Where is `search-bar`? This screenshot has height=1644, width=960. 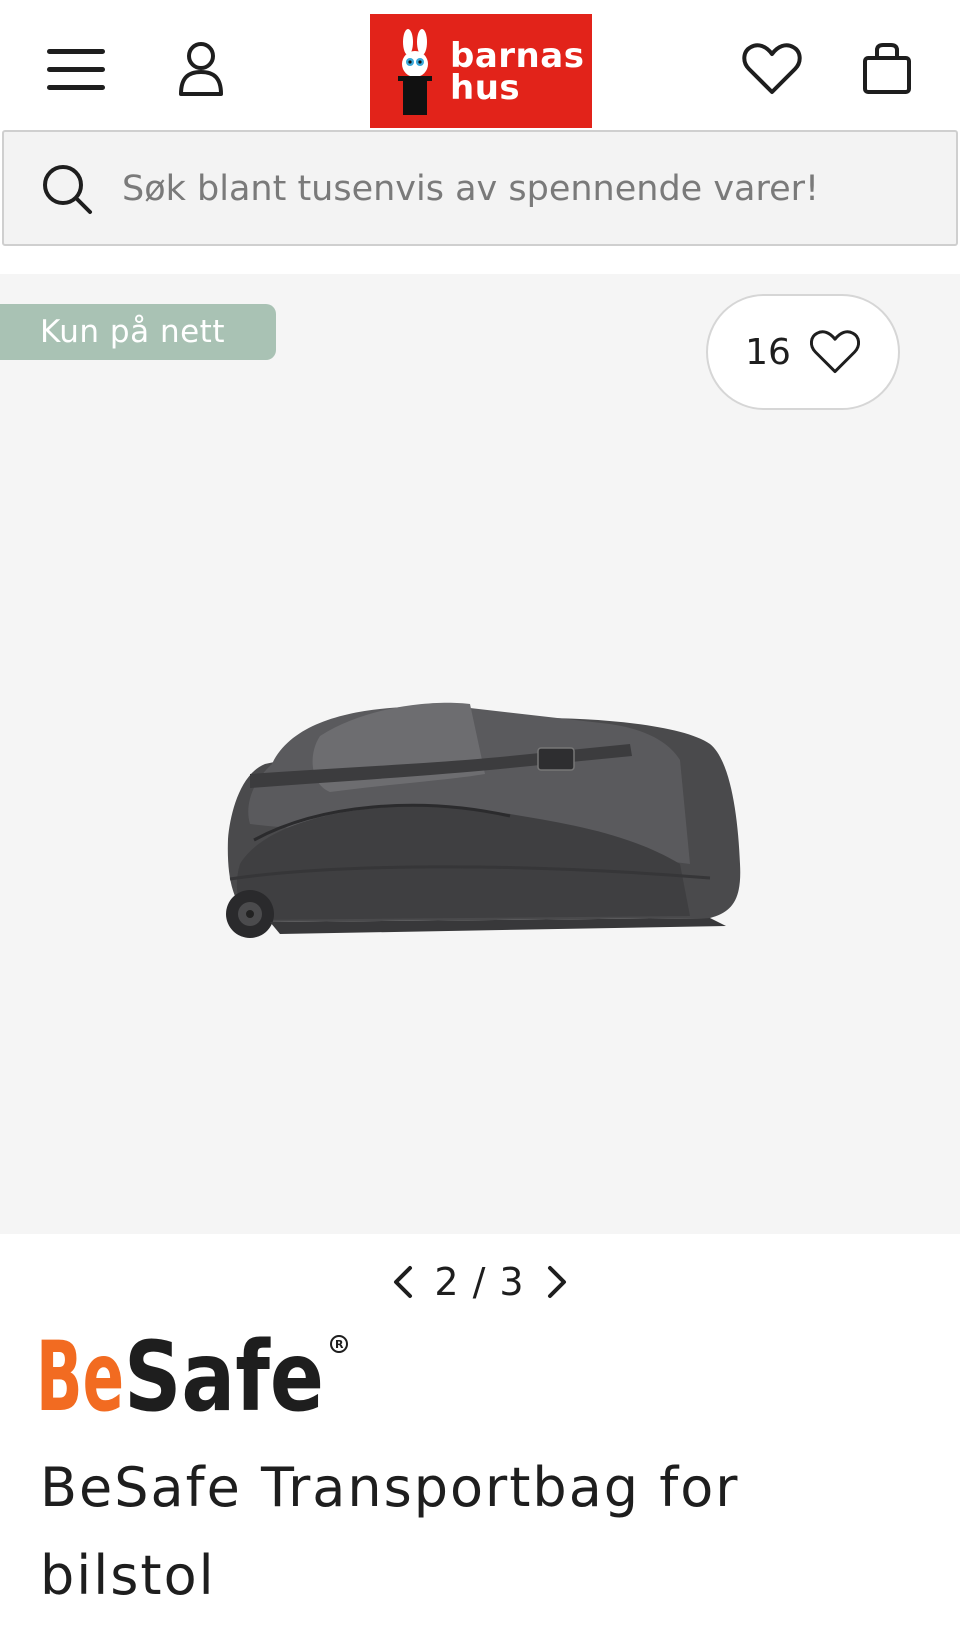 search-bar is located at coordinates (480, 188).